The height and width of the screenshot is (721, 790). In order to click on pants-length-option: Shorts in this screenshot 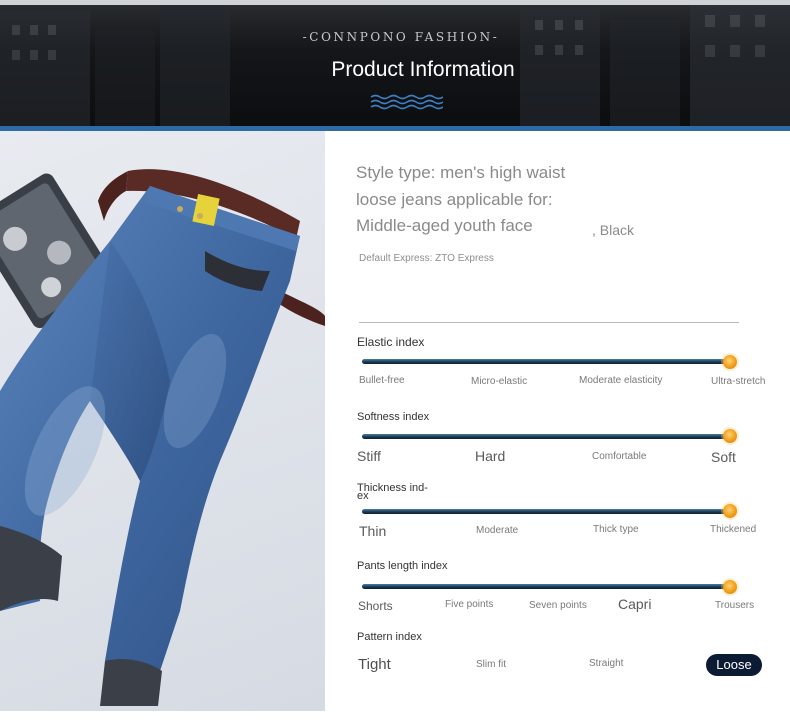, I will do `click(375, 606)`.